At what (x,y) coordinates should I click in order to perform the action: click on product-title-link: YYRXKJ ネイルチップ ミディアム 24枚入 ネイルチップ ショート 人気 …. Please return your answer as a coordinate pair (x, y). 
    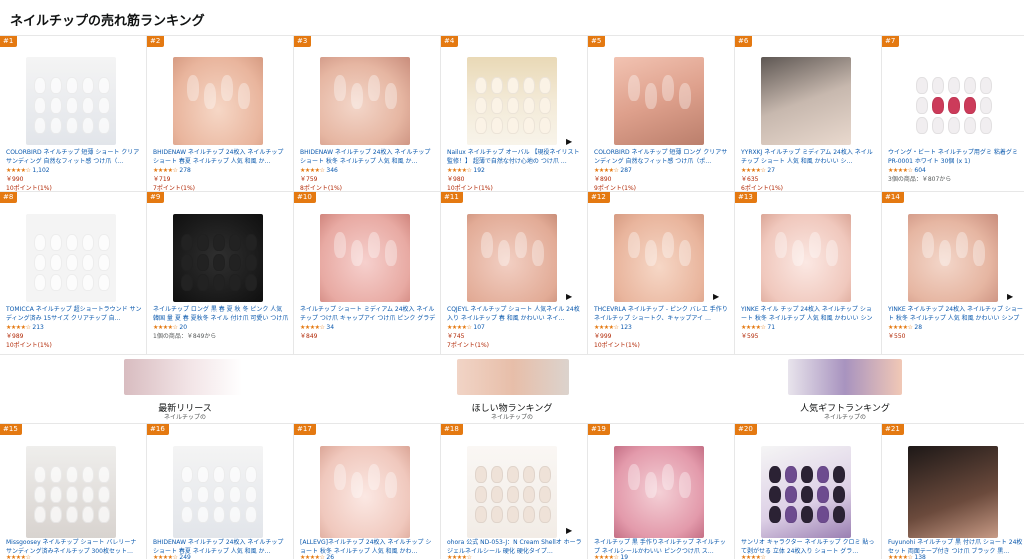
    Looking at the image, I should click on (809, 157).